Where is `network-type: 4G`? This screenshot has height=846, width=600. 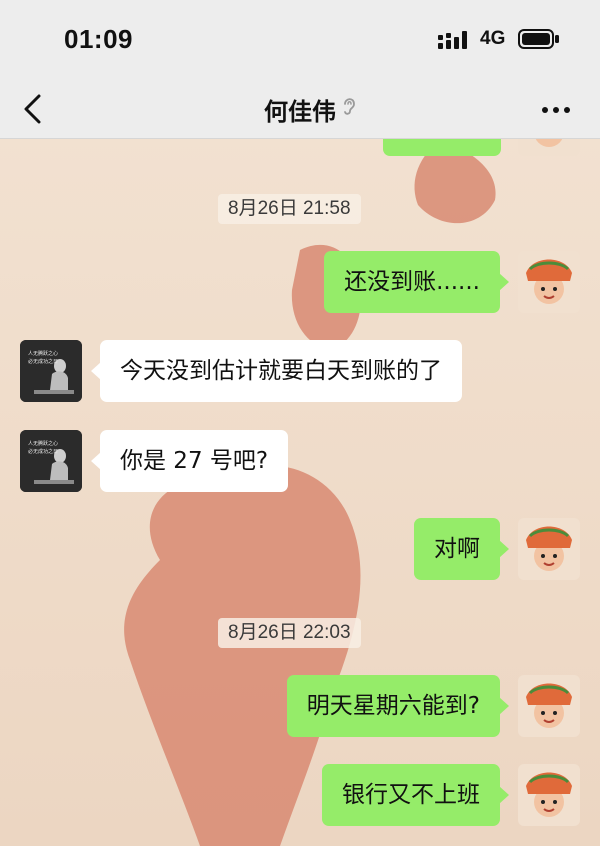
network-type: 4G is located at coordinates (493, 38).